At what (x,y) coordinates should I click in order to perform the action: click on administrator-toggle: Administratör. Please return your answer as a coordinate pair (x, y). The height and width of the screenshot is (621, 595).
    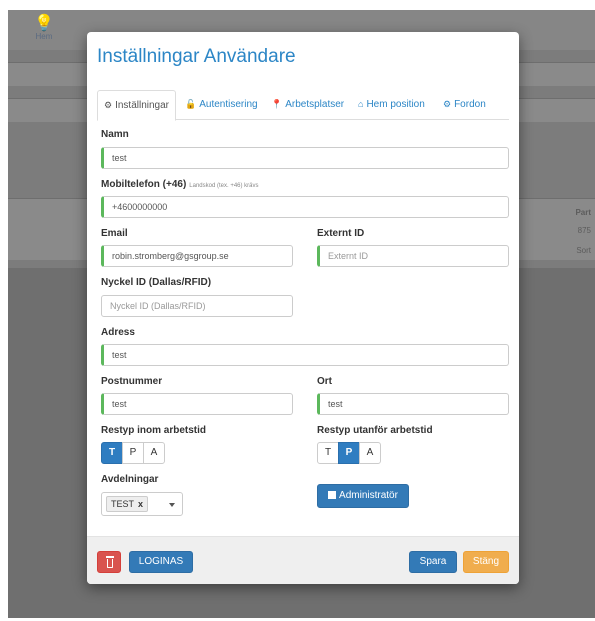
    Looking at the image, I should click on (363, 496).